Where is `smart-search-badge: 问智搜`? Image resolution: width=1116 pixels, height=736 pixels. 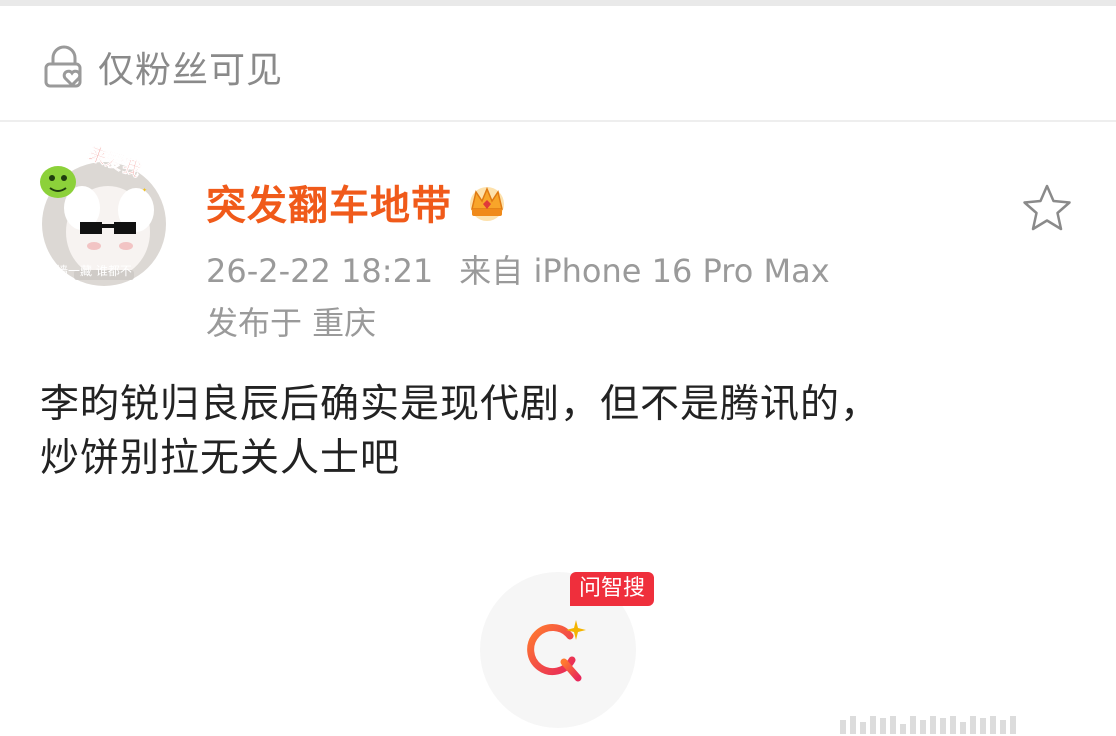
smart-search-badge: 问智搜 is located at coordinates (612, 589).